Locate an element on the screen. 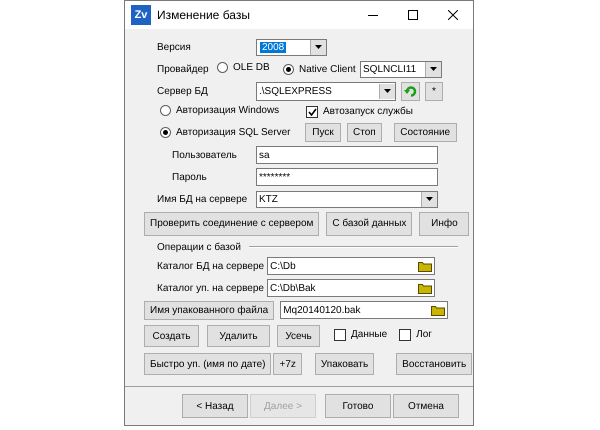 This screenshot has width=600, height=430. refresh-button is located at coordinates (410, 91).